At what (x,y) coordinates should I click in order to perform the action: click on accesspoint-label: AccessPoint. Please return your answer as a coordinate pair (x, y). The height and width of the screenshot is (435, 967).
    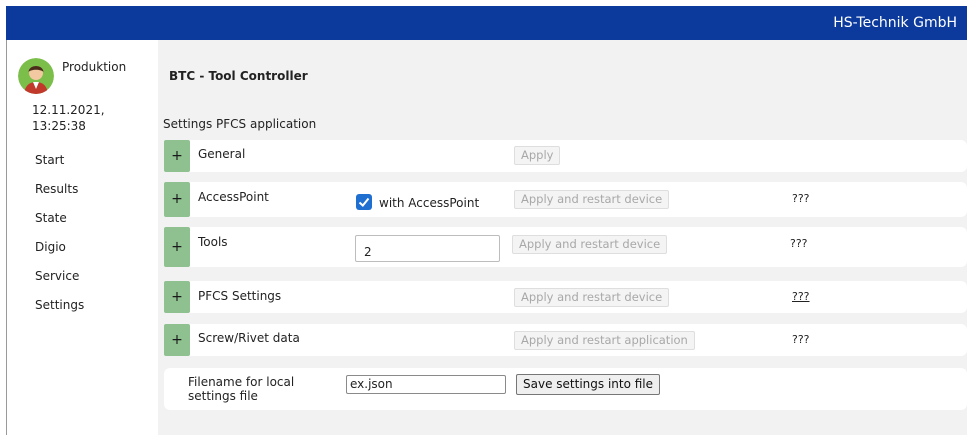
    Looking at the image, I should click on (233, 197).